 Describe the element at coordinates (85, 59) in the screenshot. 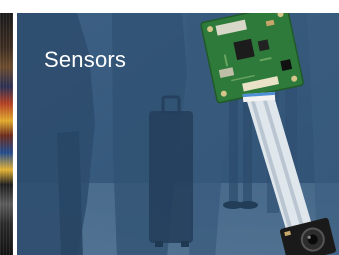

I see `tile-title: Sensors` at that location.